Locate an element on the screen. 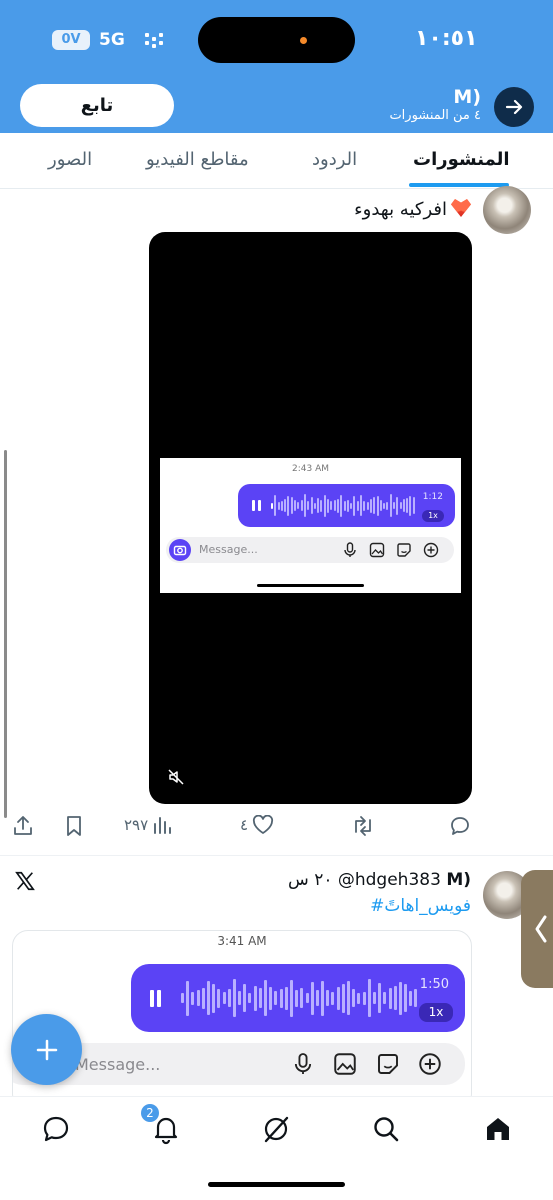 The height and width of the screenshot is (1200, 553). voice-bubble: 1:12 1x is located at coordinates (346, 505).